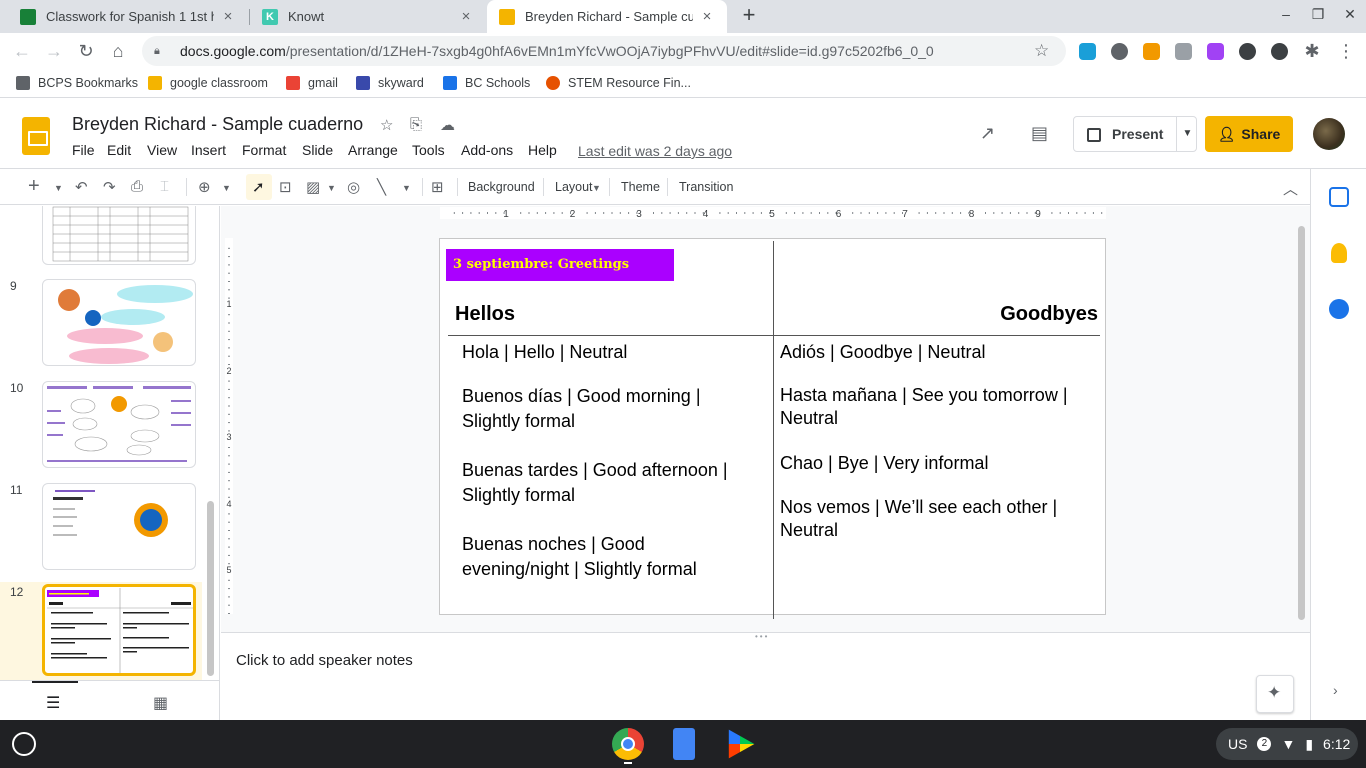  I want to click on canvas-scrollbar, so click(1301, 423).